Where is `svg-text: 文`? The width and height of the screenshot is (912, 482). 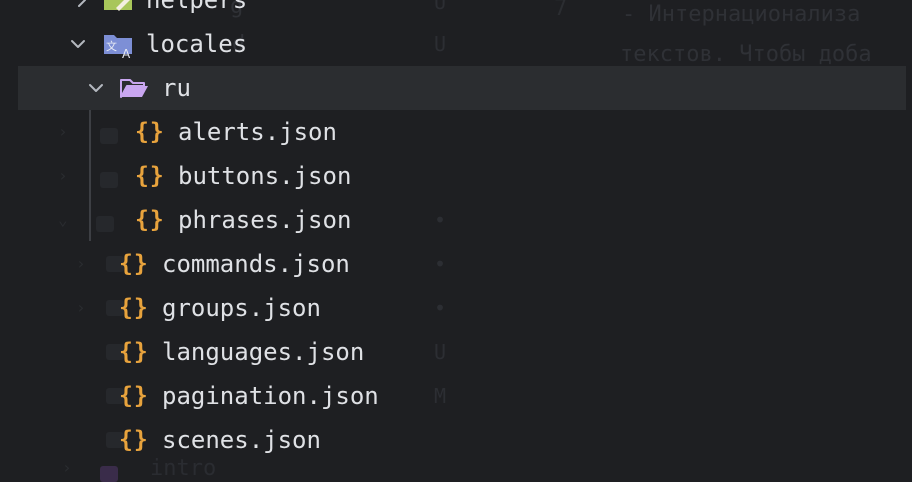 svg-text: 文 is located at coordinates (111, 46).